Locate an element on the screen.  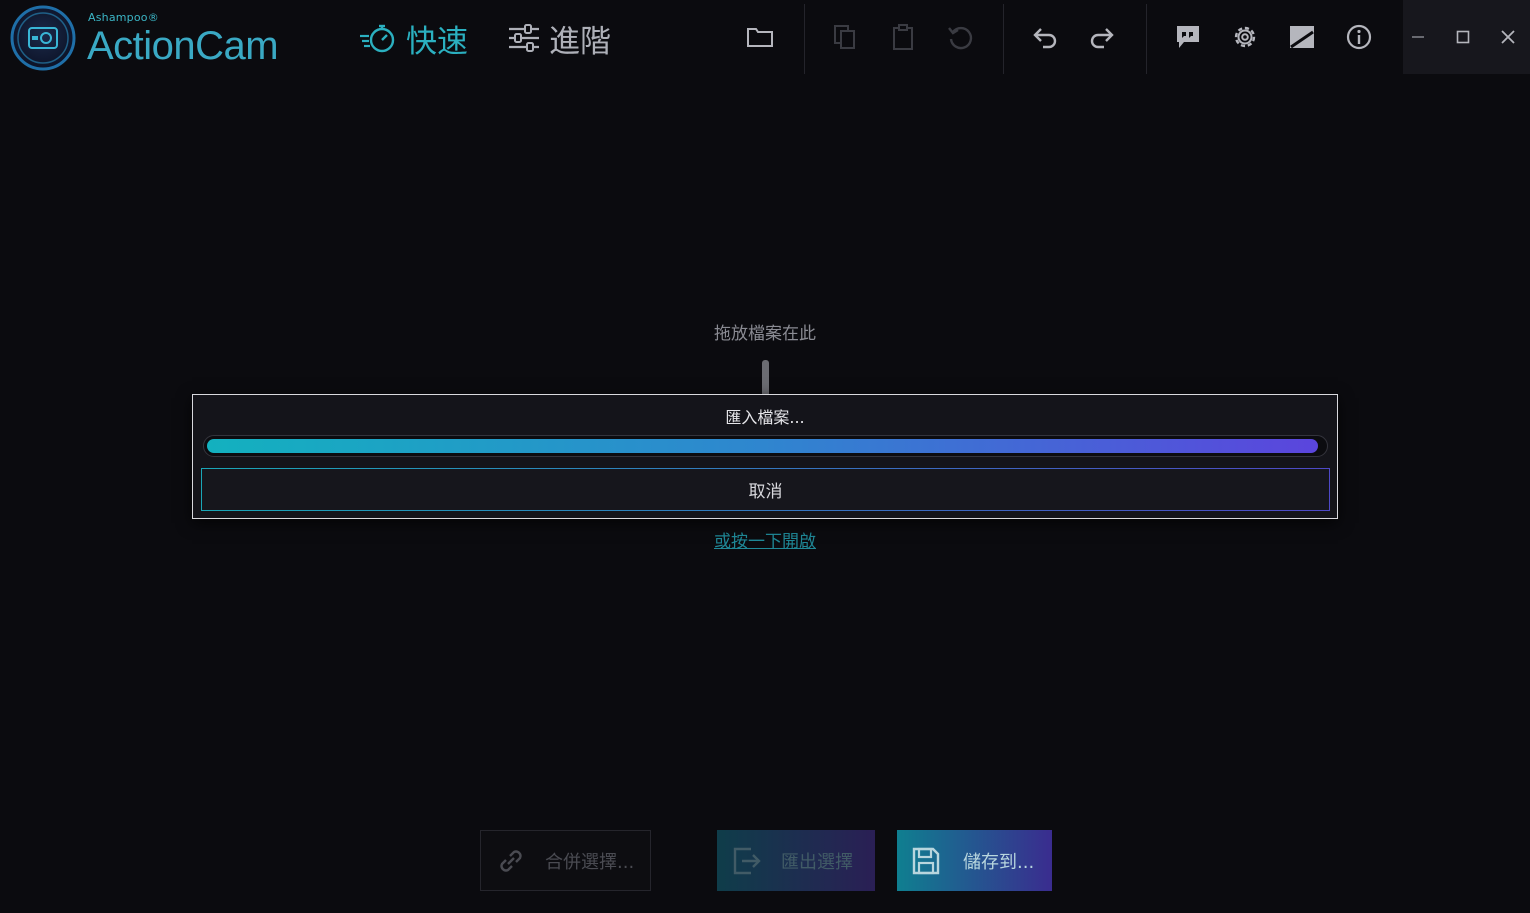
maximize-button is located at coordinates (1463, 37).